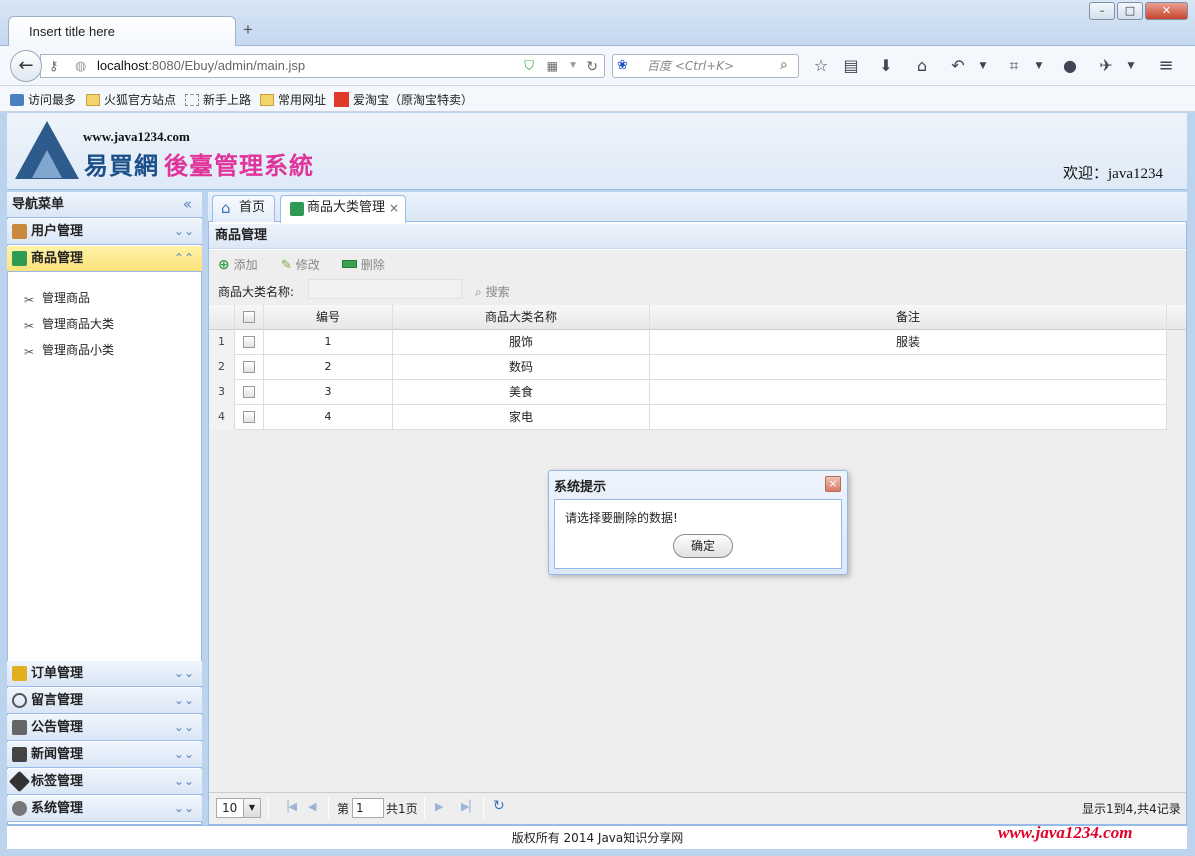  What do you see at coordinates (267, 100) in the screenshot?
I see `folder-icon` at bounding box center [267, 100].